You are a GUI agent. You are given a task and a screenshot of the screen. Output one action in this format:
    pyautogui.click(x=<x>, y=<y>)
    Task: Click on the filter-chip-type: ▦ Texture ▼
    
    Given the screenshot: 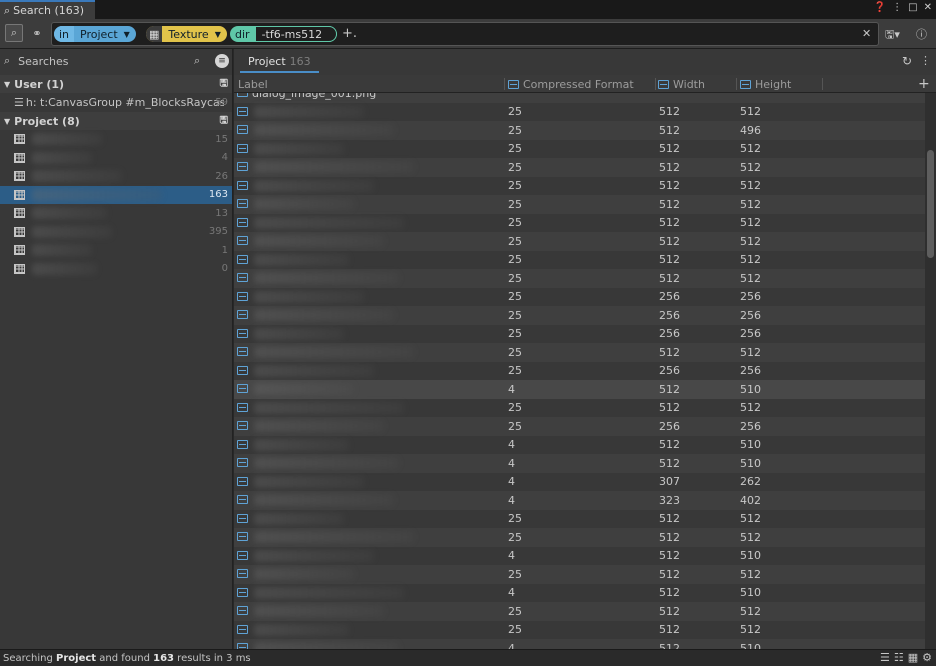 What is the action you would take?
    pyautogui.click(x=186, y=34)
    